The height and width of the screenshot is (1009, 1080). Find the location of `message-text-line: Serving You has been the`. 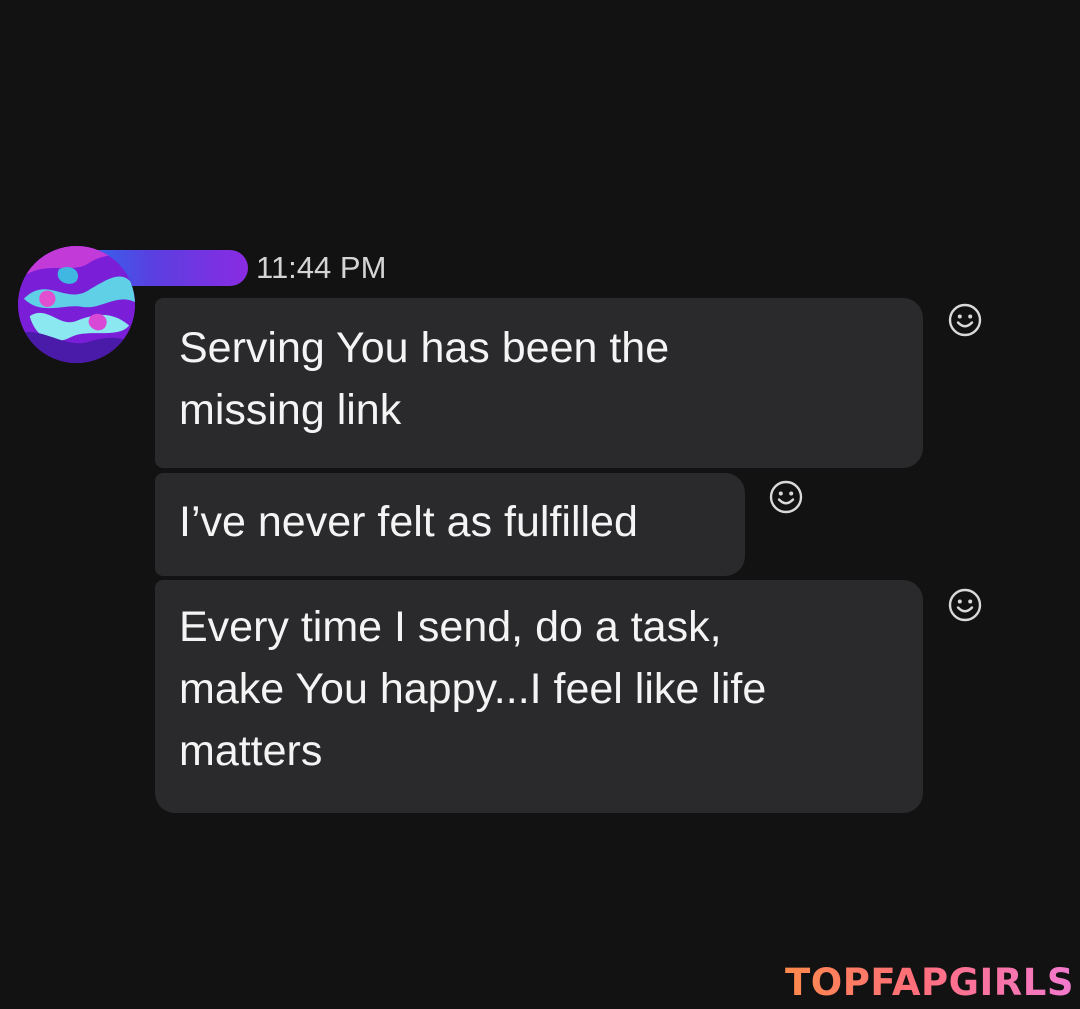

message-text-line: Serving You has been the is located at coordinates (424, 348).